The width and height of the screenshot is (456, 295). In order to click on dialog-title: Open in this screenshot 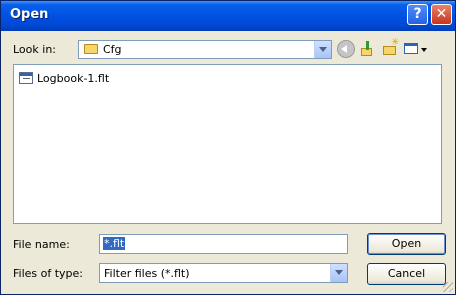, I will do `click(29, 14)`.